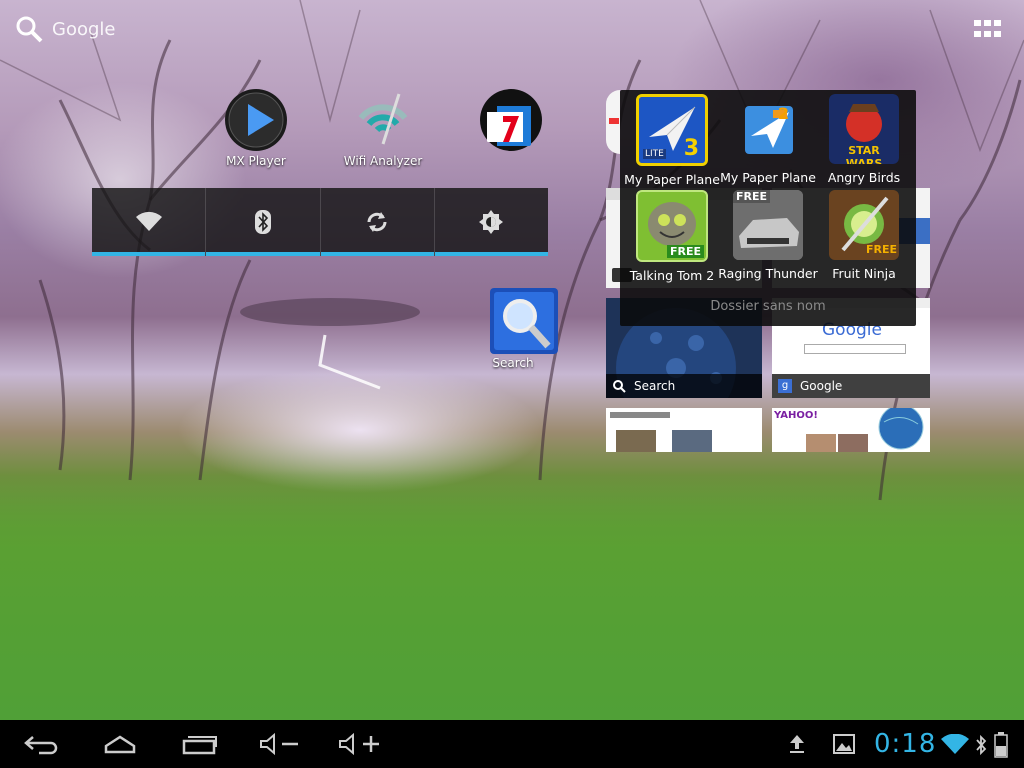 This screenshot has height=768, width=1024. I want to click on sync-toggle, so click(377, 222).